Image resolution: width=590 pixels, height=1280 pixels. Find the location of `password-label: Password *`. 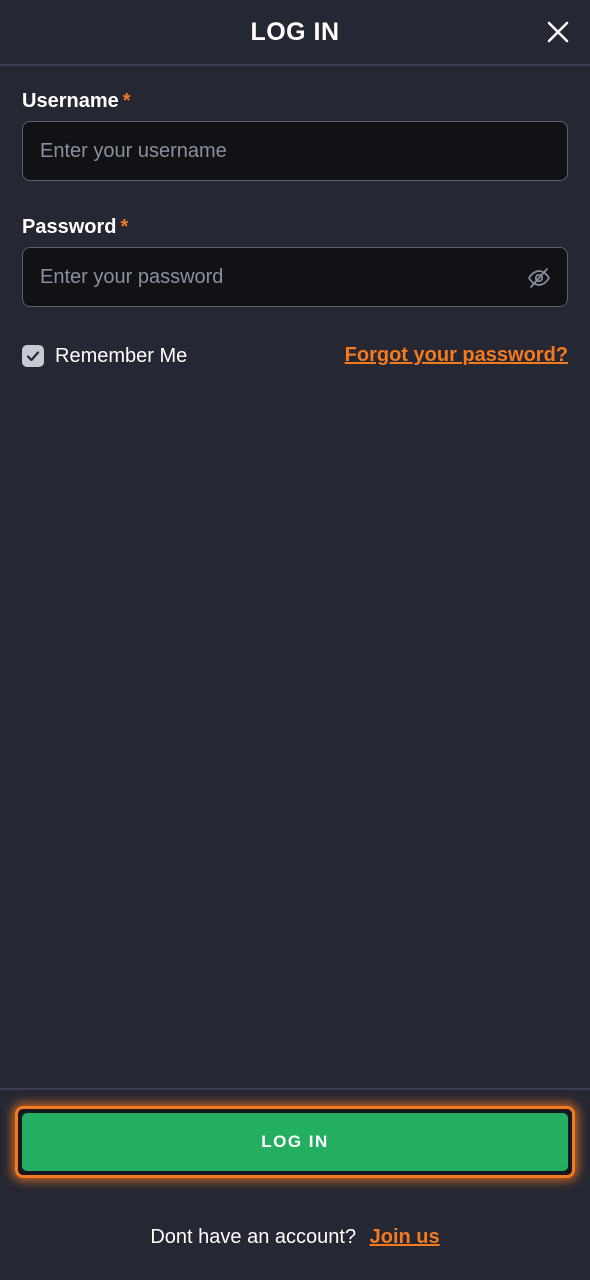

password-label: Password * is located at coordinates (75, 227).